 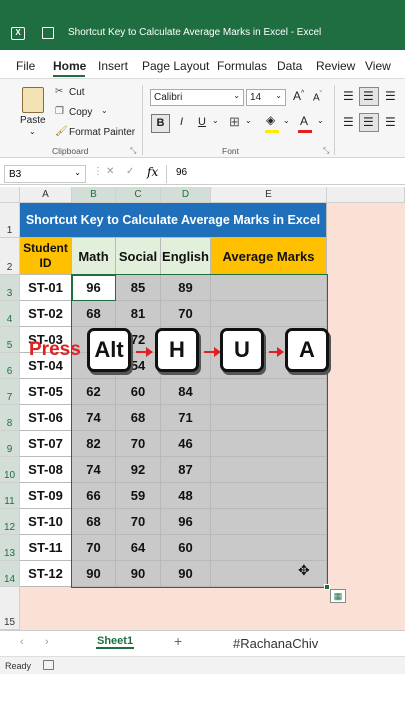 What do you see at coordinates (378, 66) in the screenshot?
I see `menu-view: View` at bounding box center [378, 66].